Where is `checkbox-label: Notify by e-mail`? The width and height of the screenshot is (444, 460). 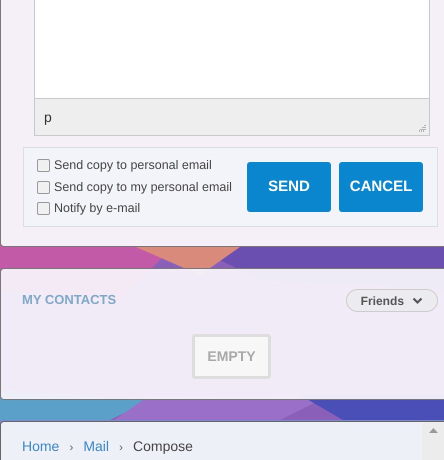 checkbox-label: Notify by e-mail is located at coordinates (97, 209).